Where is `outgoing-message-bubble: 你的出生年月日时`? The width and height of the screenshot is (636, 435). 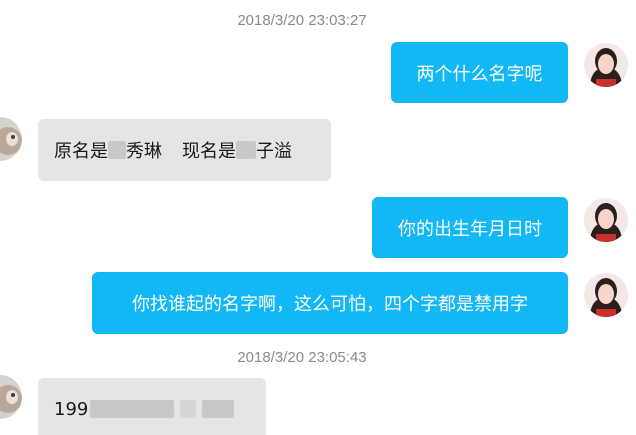
outgoing-message-bubble: 你的出生年月日时 is located at coordinates (470, 227).